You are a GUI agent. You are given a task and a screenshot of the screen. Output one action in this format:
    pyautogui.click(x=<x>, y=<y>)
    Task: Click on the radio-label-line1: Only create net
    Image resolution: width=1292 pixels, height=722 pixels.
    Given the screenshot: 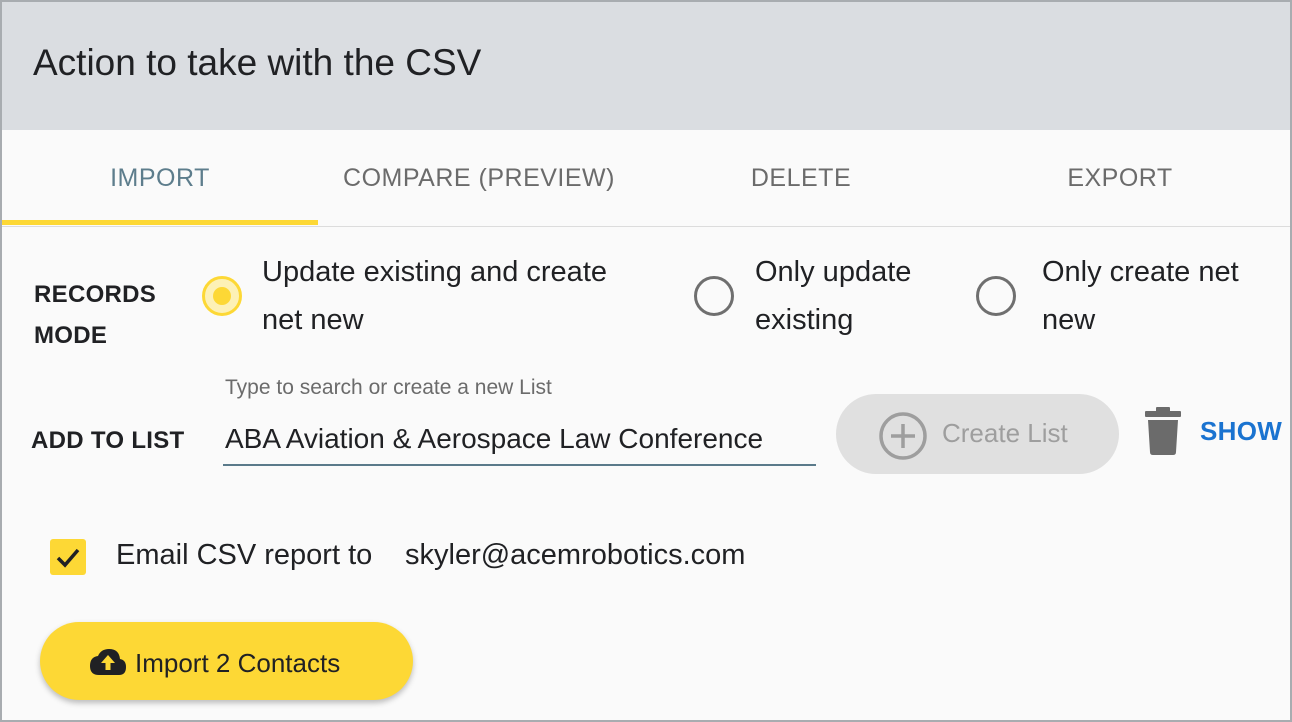 What is the action you would take?
    pyautogui.click(x=1140, y=272)
    